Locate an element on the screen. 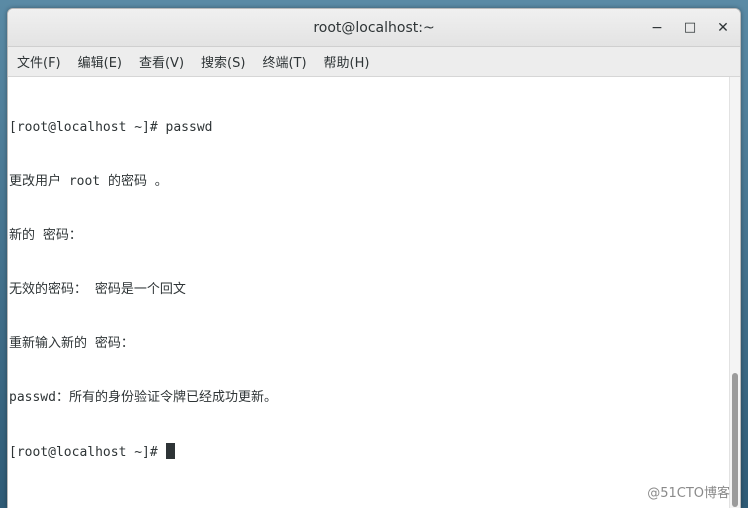  shell-prompt: [root@localhost ~]# is located at coordinates (87, 452).